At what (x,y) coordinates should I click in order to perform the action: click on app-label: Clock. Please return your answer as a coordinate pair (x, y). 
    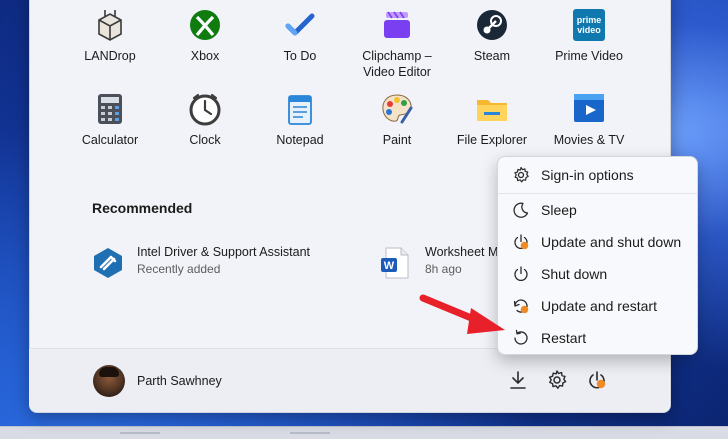
    Looking at the image, I should click on (205, 140).